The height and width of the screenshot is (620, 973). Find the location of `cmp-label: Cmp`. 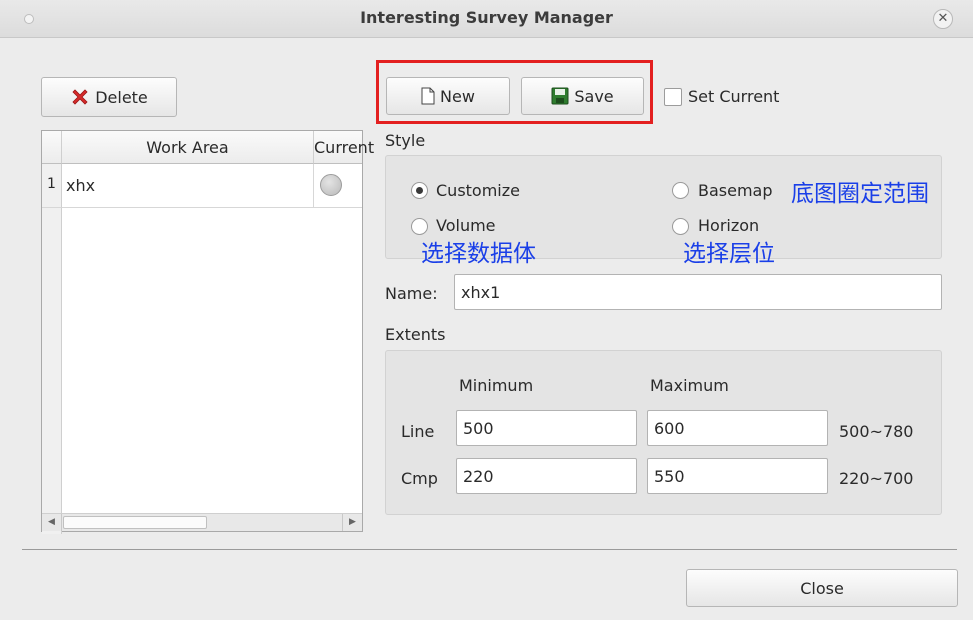

cmp-label: Cmp is located at coordinates (419, 478).